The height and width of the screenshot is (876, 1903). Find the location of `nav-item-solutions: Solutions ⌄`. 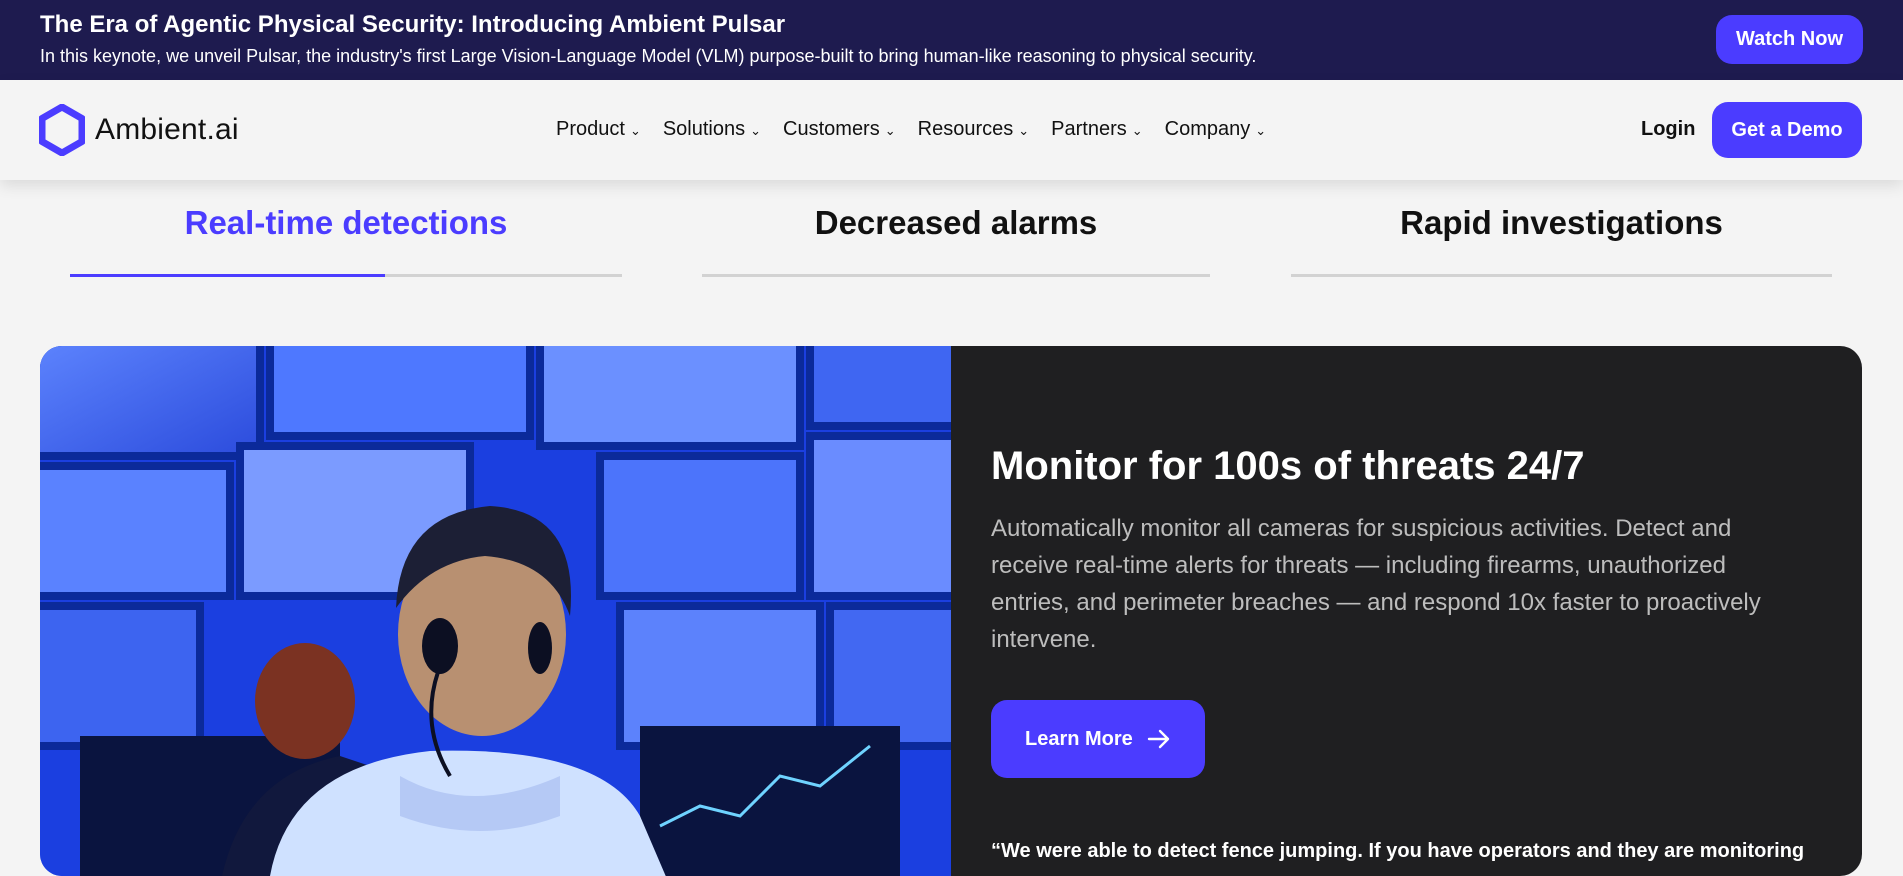

nav-item-solutions: Solutions ⌄ is located at coordinates (712, 129).